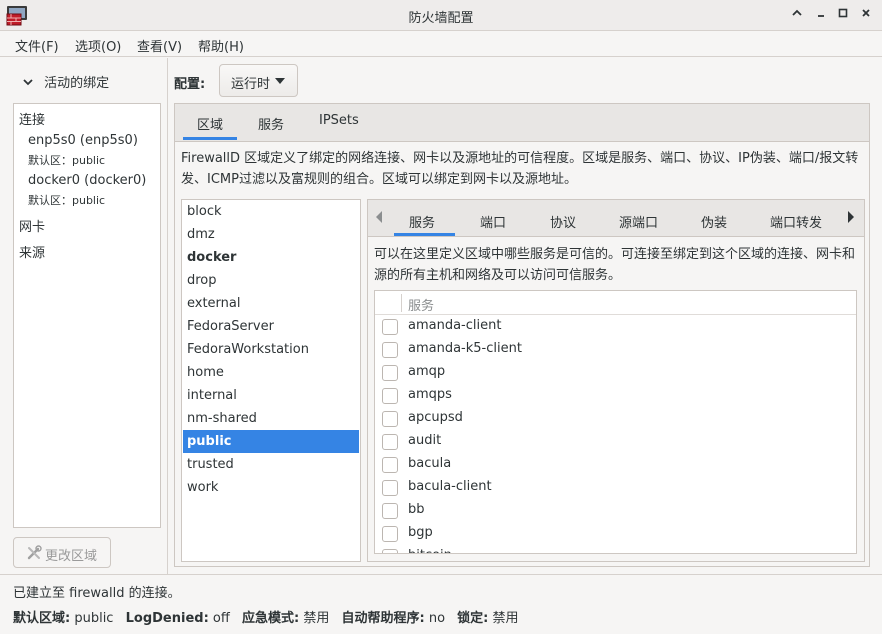 This screenshot has width=882, height=634. What do you see at coordinates (83, 140) in the screenshot?
I see `connection-enp5s0: enp5s0 (enp5s0)` at bounding box center [83, 140].